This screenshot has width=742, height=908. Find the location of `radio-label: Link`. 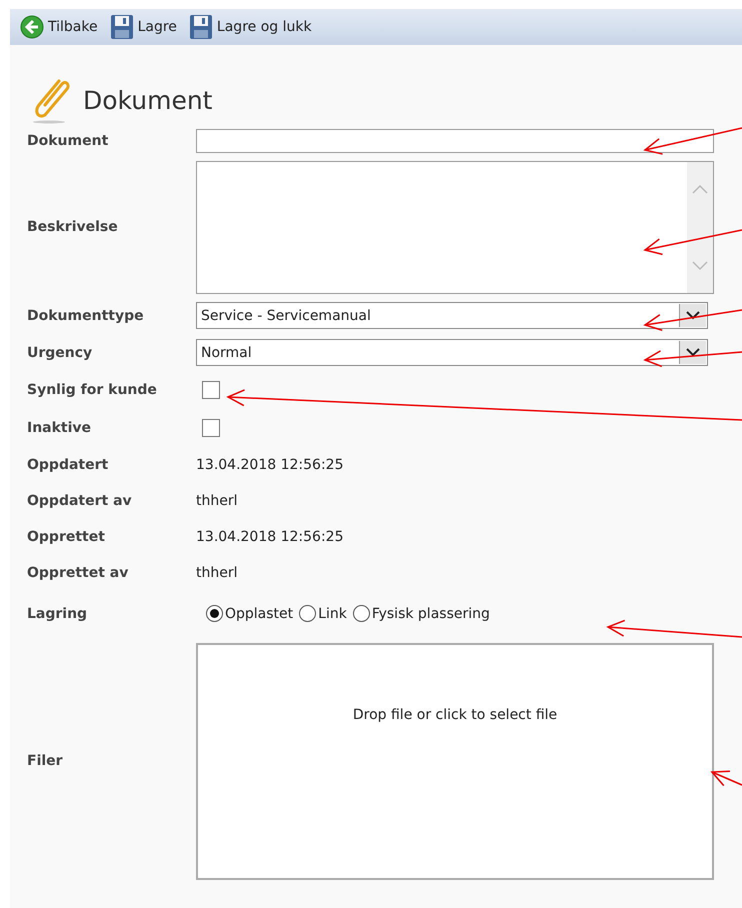

radio-label: Link is located at coordinates (332, 614).